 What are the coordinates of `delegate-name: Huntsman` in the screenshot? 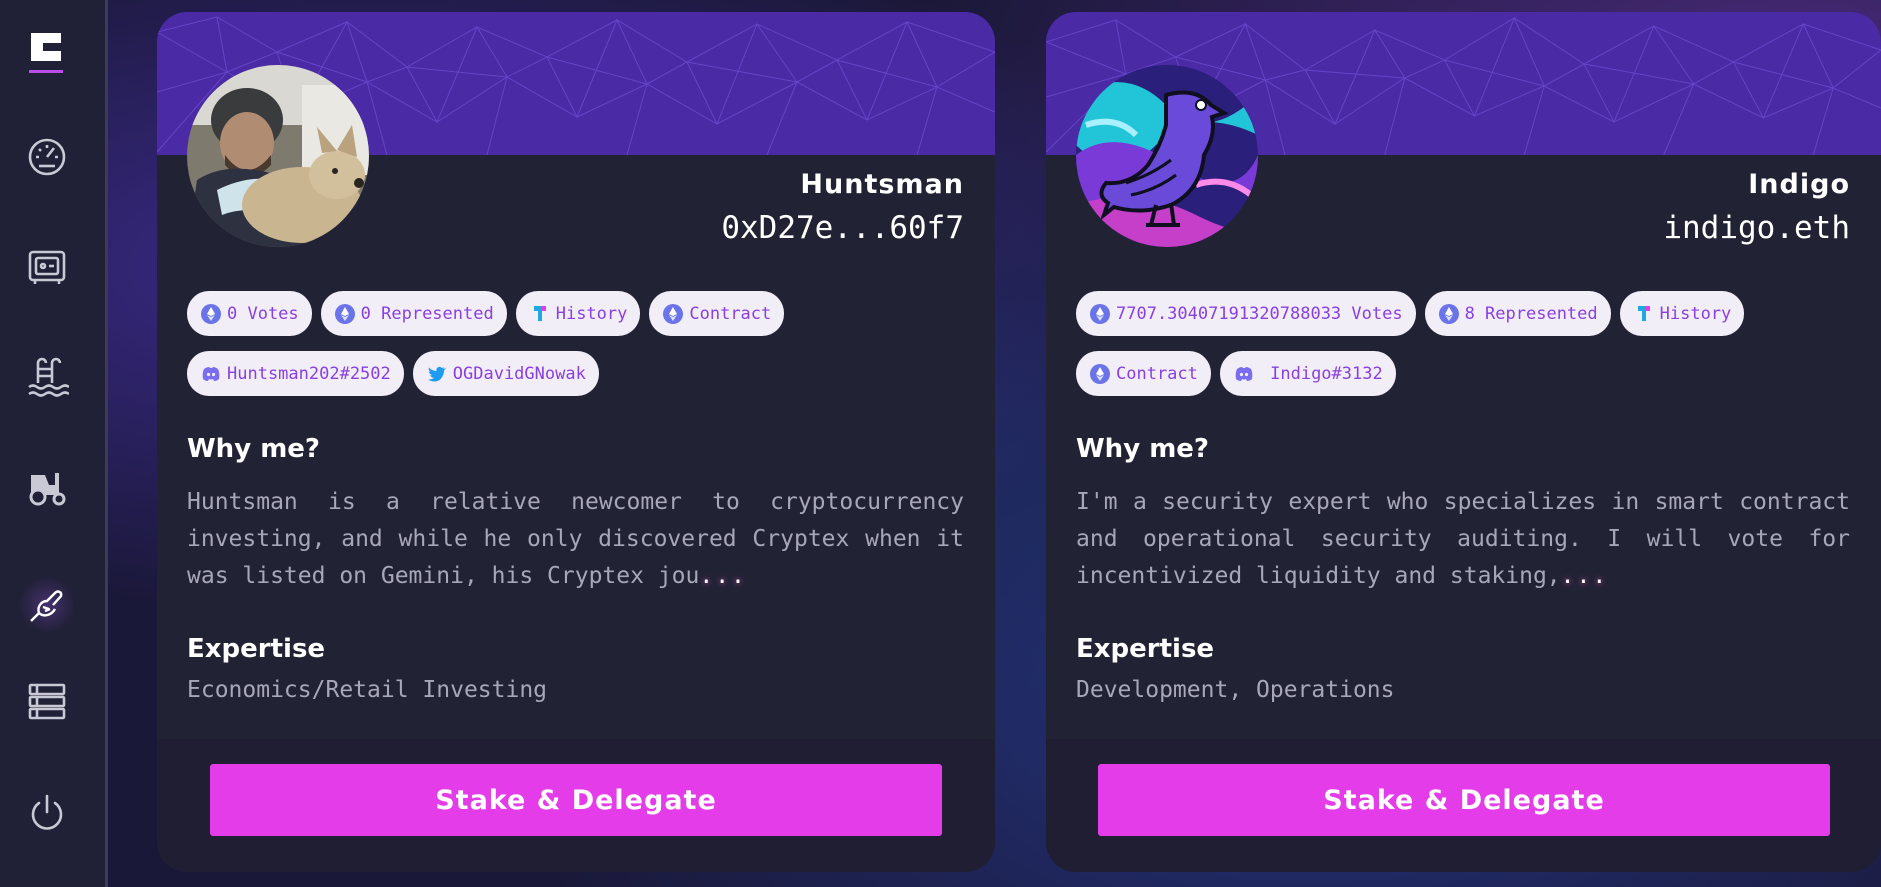 It's located at (882, 184).